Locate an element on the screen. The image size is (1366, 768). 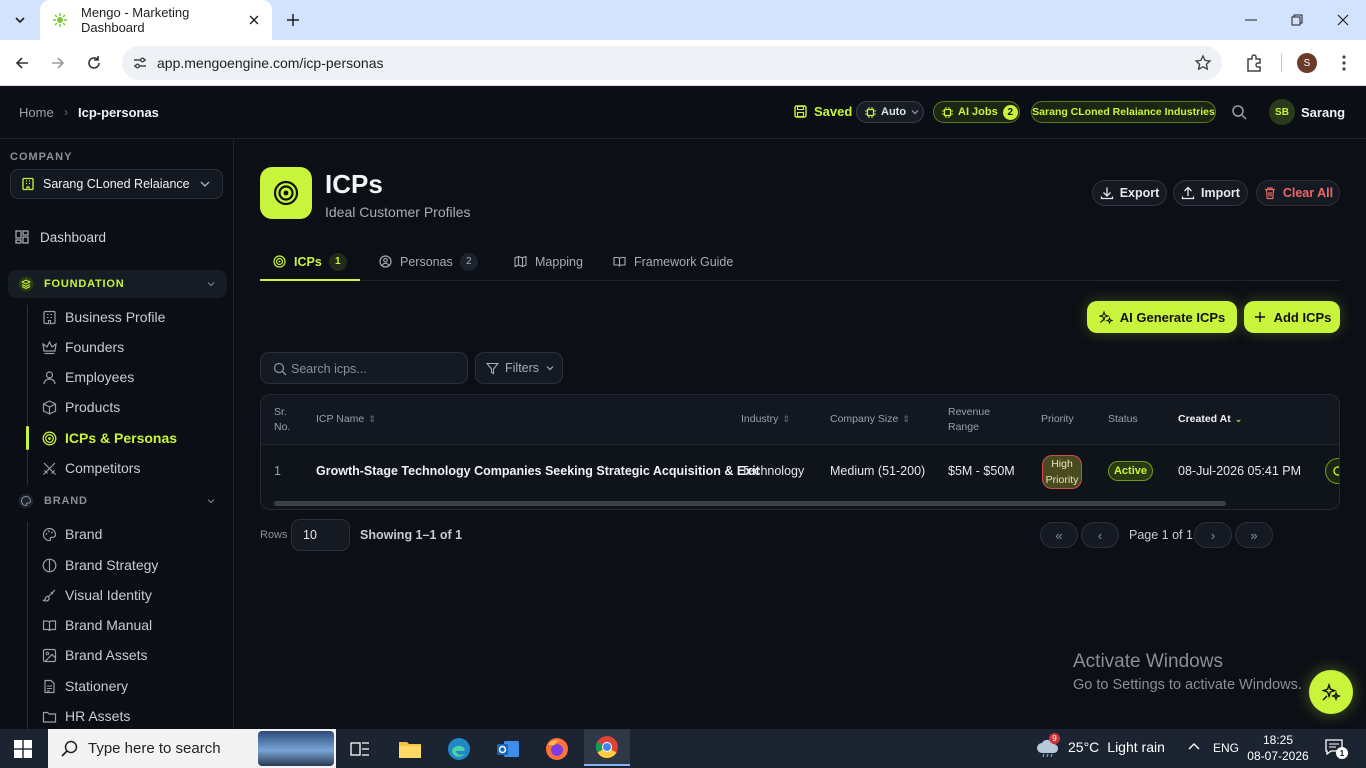
weather-temp: 25°C is located at coordinates (1084, 747).